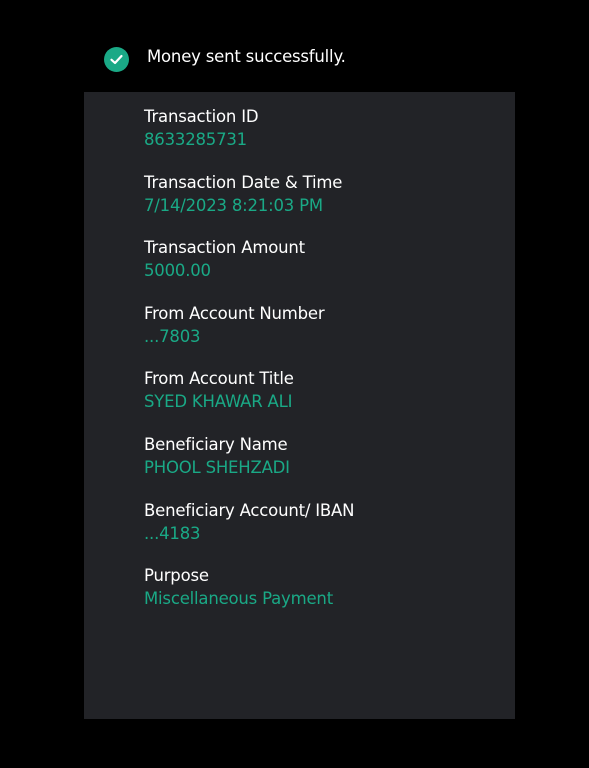  What do you see at coordinates (249, 335) in the screenshot?
I see `field-from-account-number: From Account Number ...7803` at bounding box center [249, 335].